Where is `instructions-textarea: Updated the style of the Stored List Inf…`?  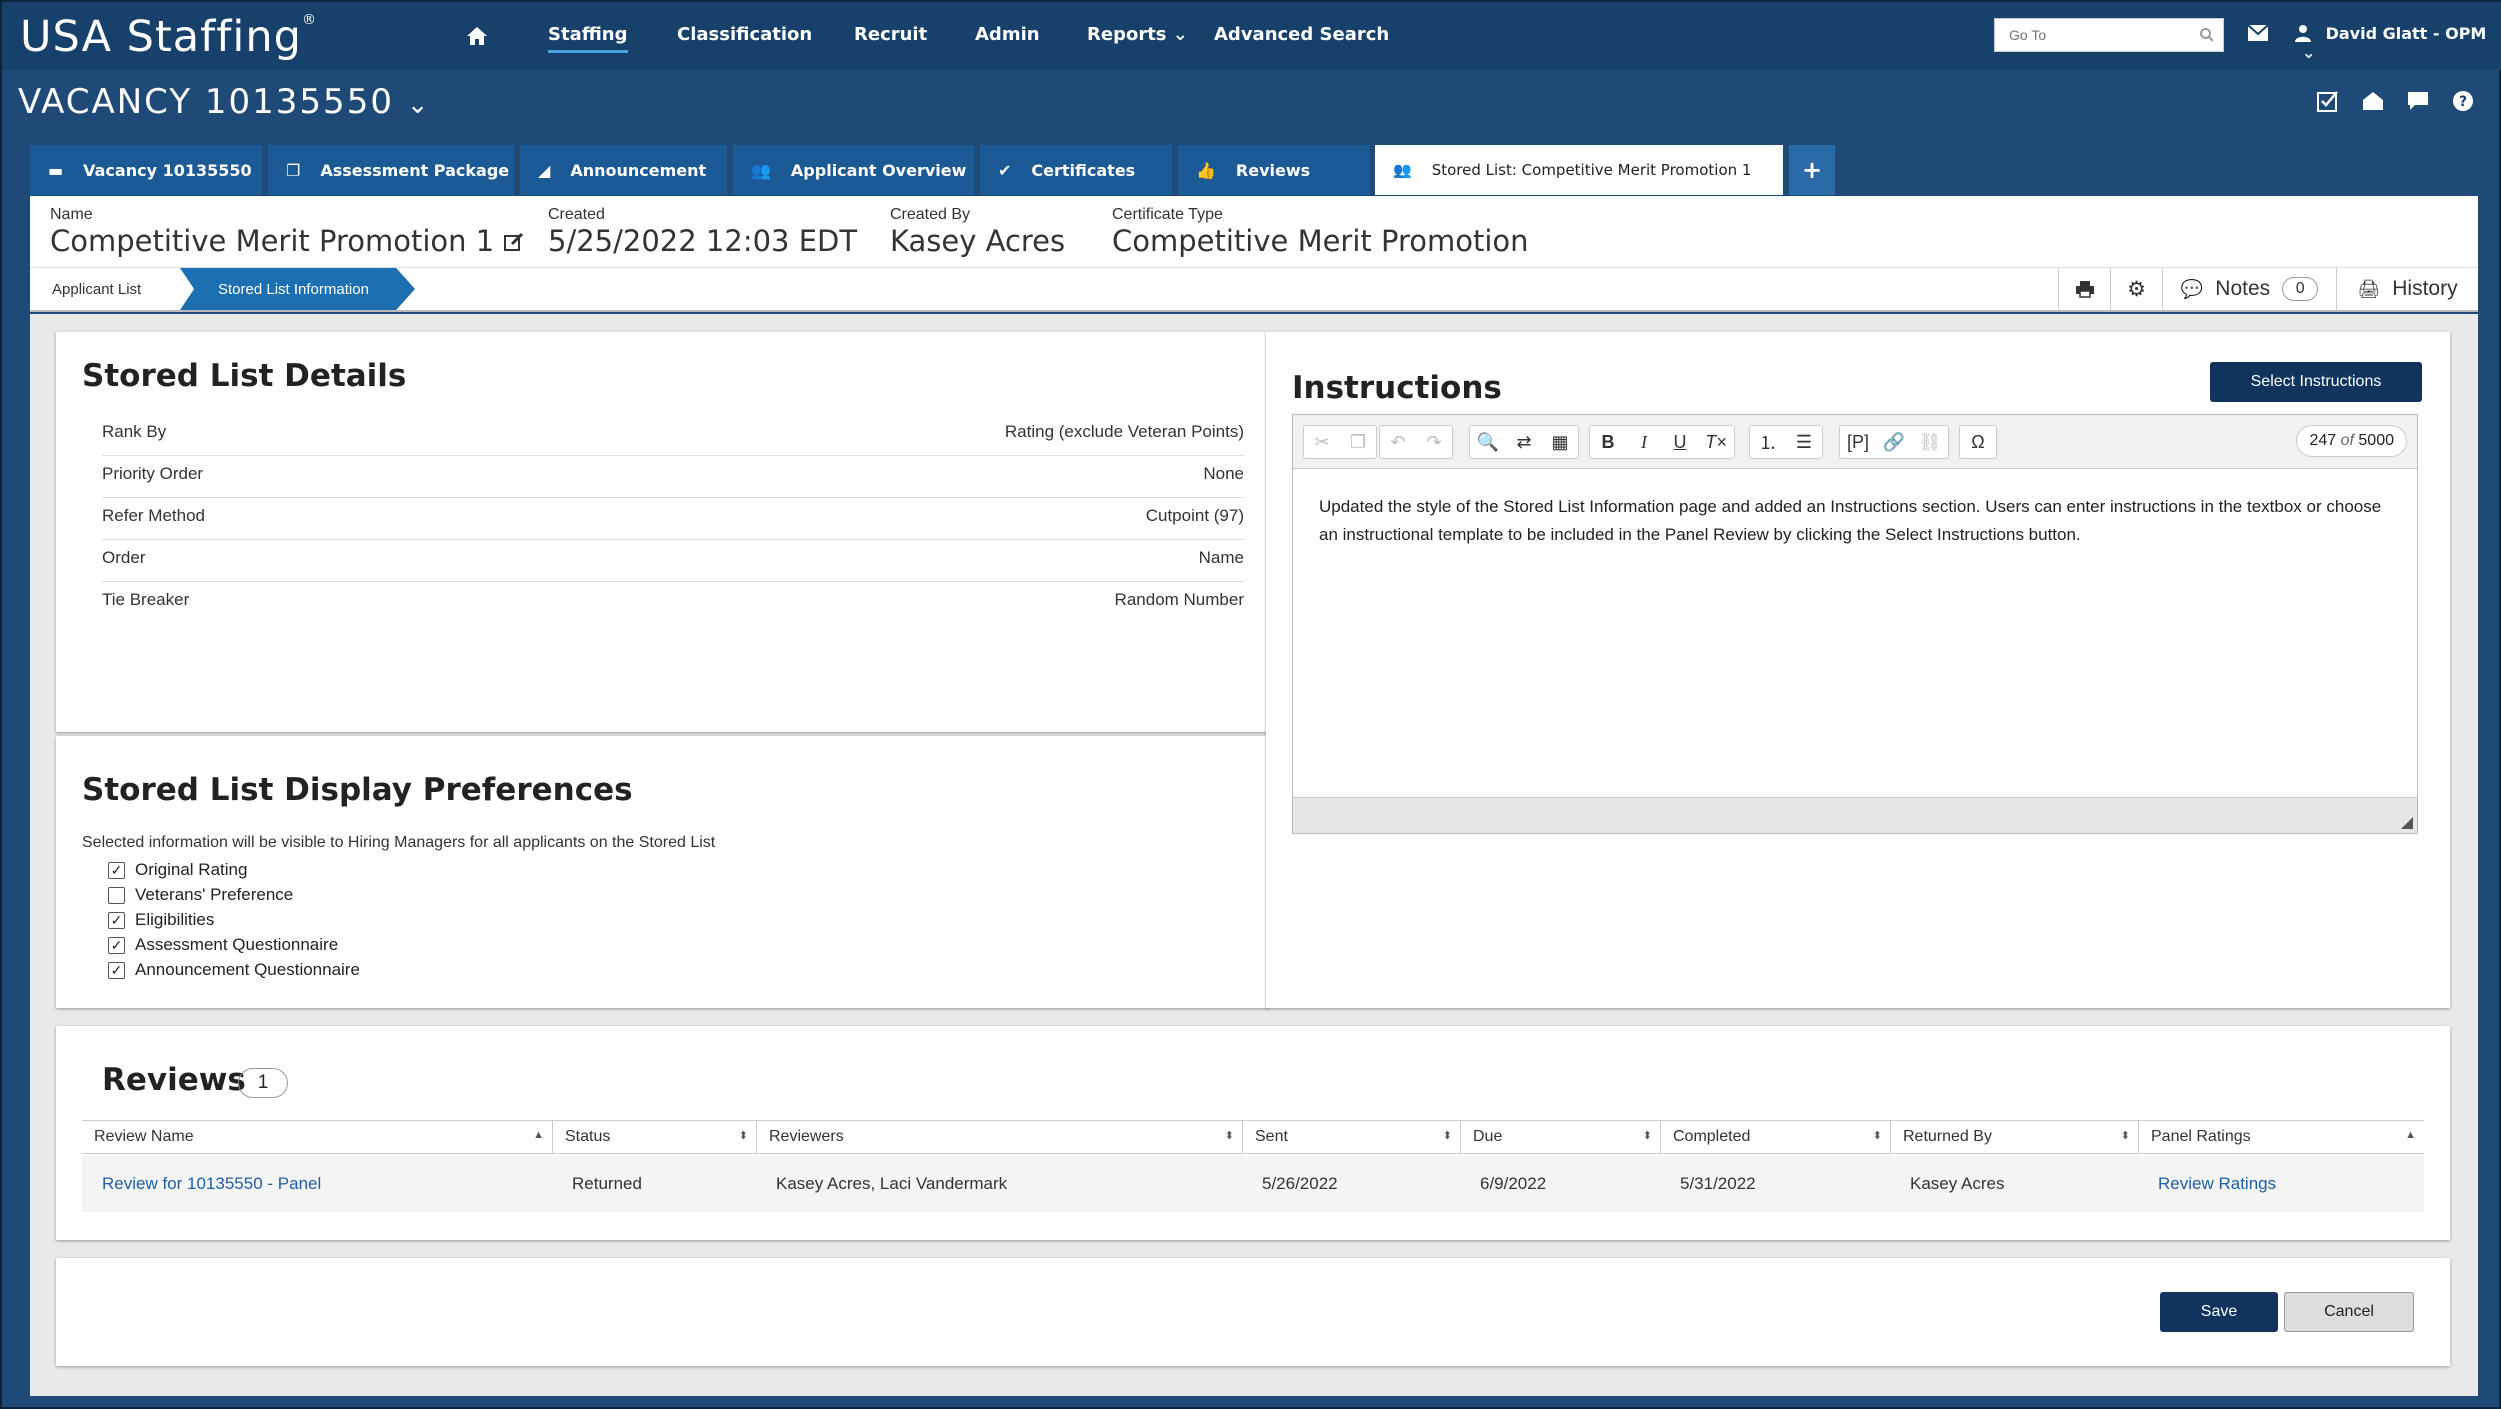 instructions-textarea: Updated the style of the Stored List Inf… is located at coordinates (1859, 521).